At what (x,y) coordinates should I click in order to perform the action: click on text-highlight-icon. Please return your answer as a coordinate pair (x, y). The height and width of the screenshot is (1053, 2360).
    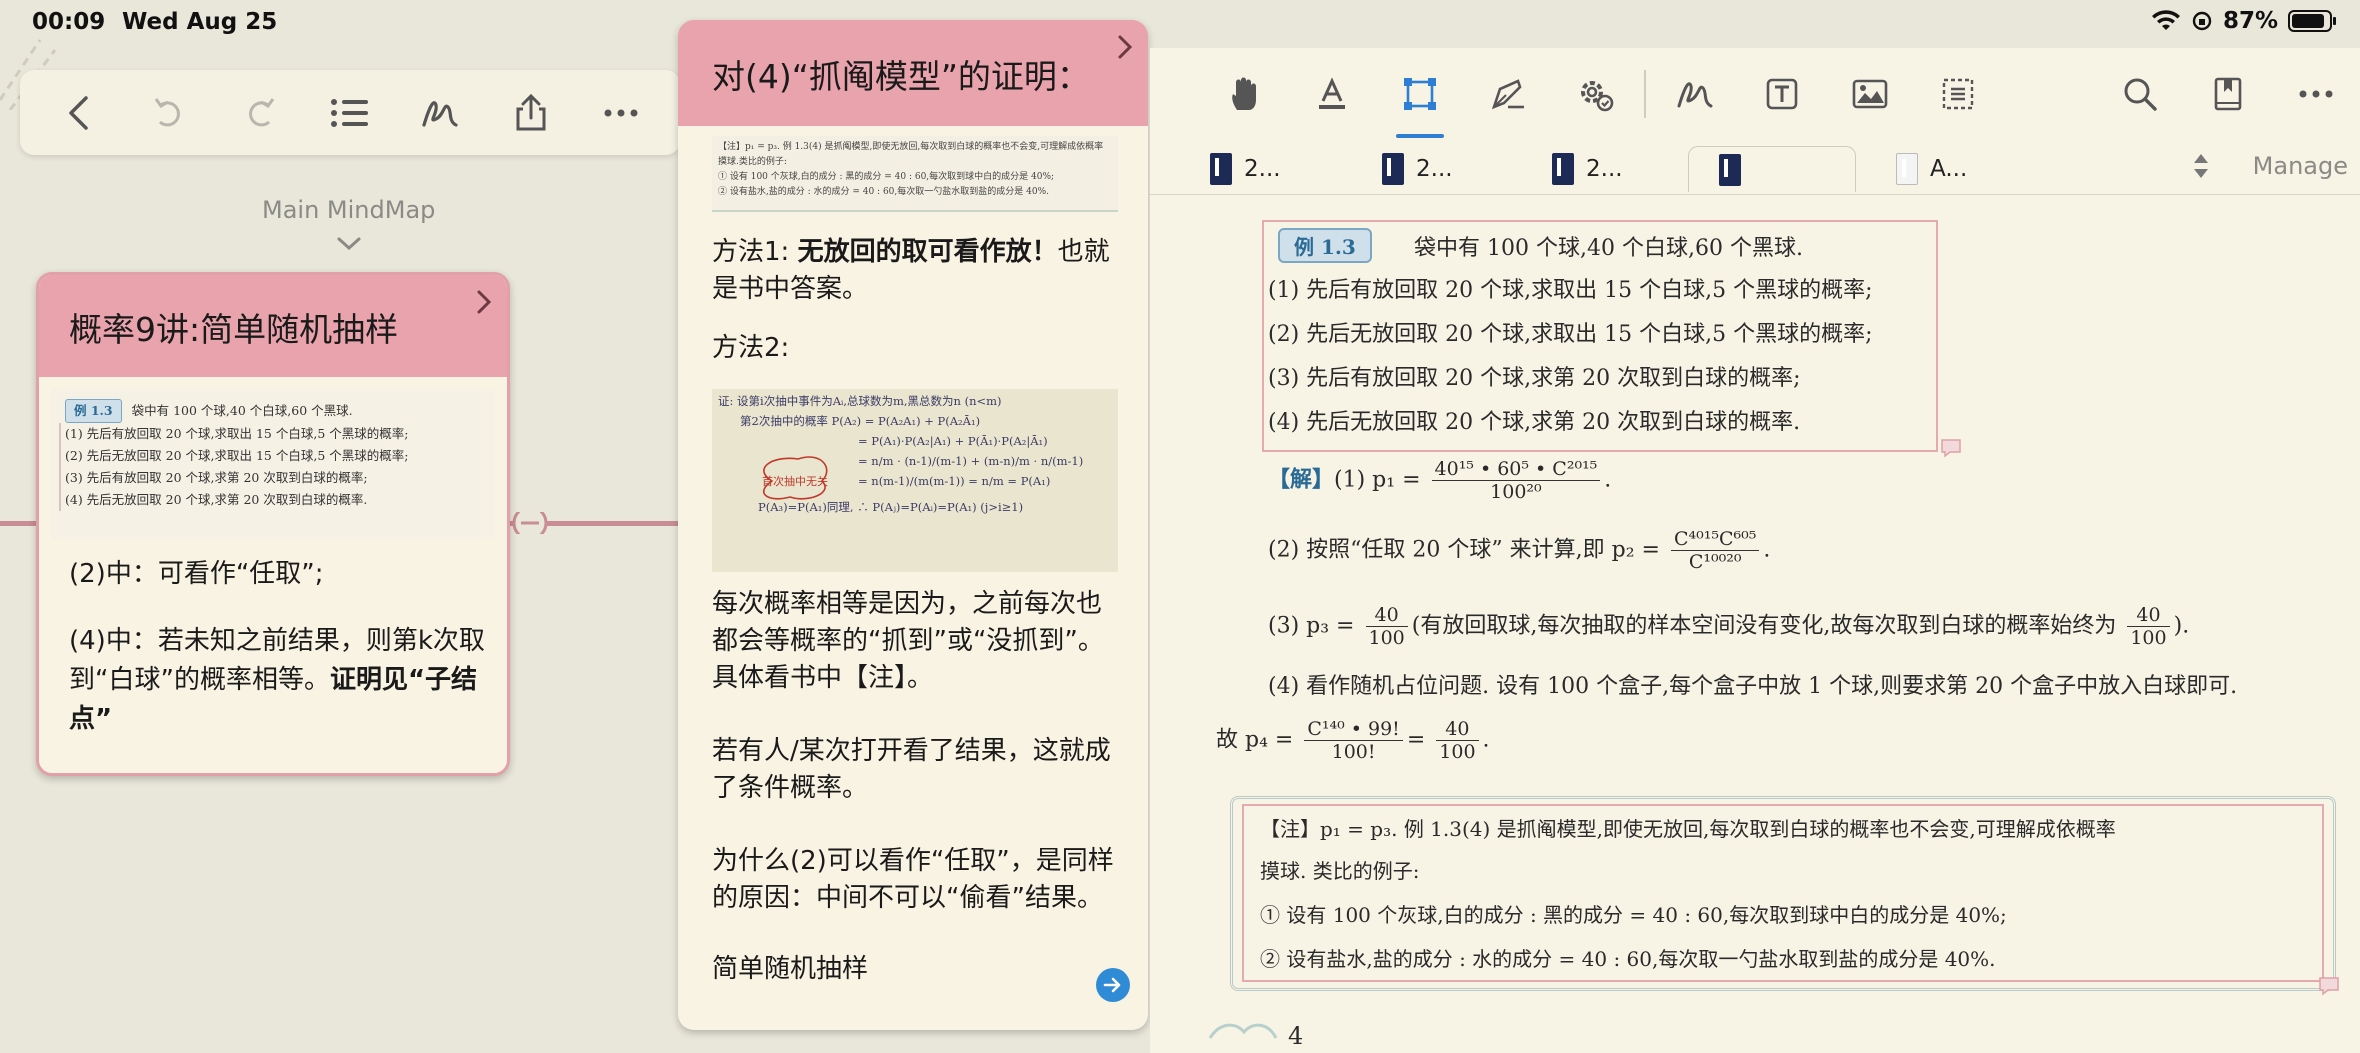
    Looking at the image, I should click on (1332, 94).